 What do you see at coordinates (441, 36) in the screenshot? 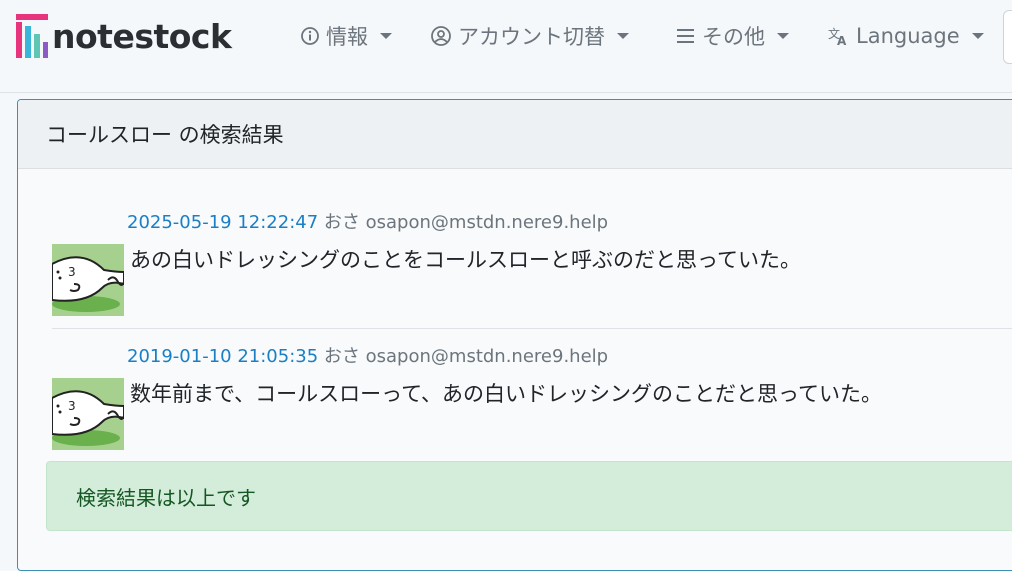
I see `user-switch-icon` at bounding box center [441, 36].